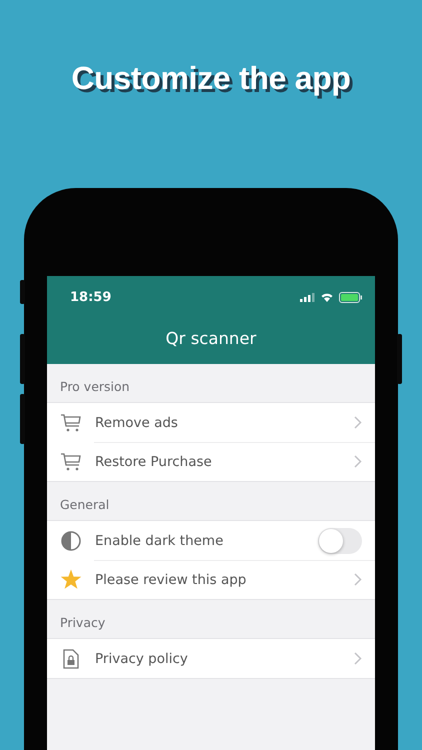 Image resolution: width=422 pixels, height=750 pixels. What do you see at coordinates (71, 540) in the screenshot?
I see `contrast-icon` at bounding box center [71, 540].